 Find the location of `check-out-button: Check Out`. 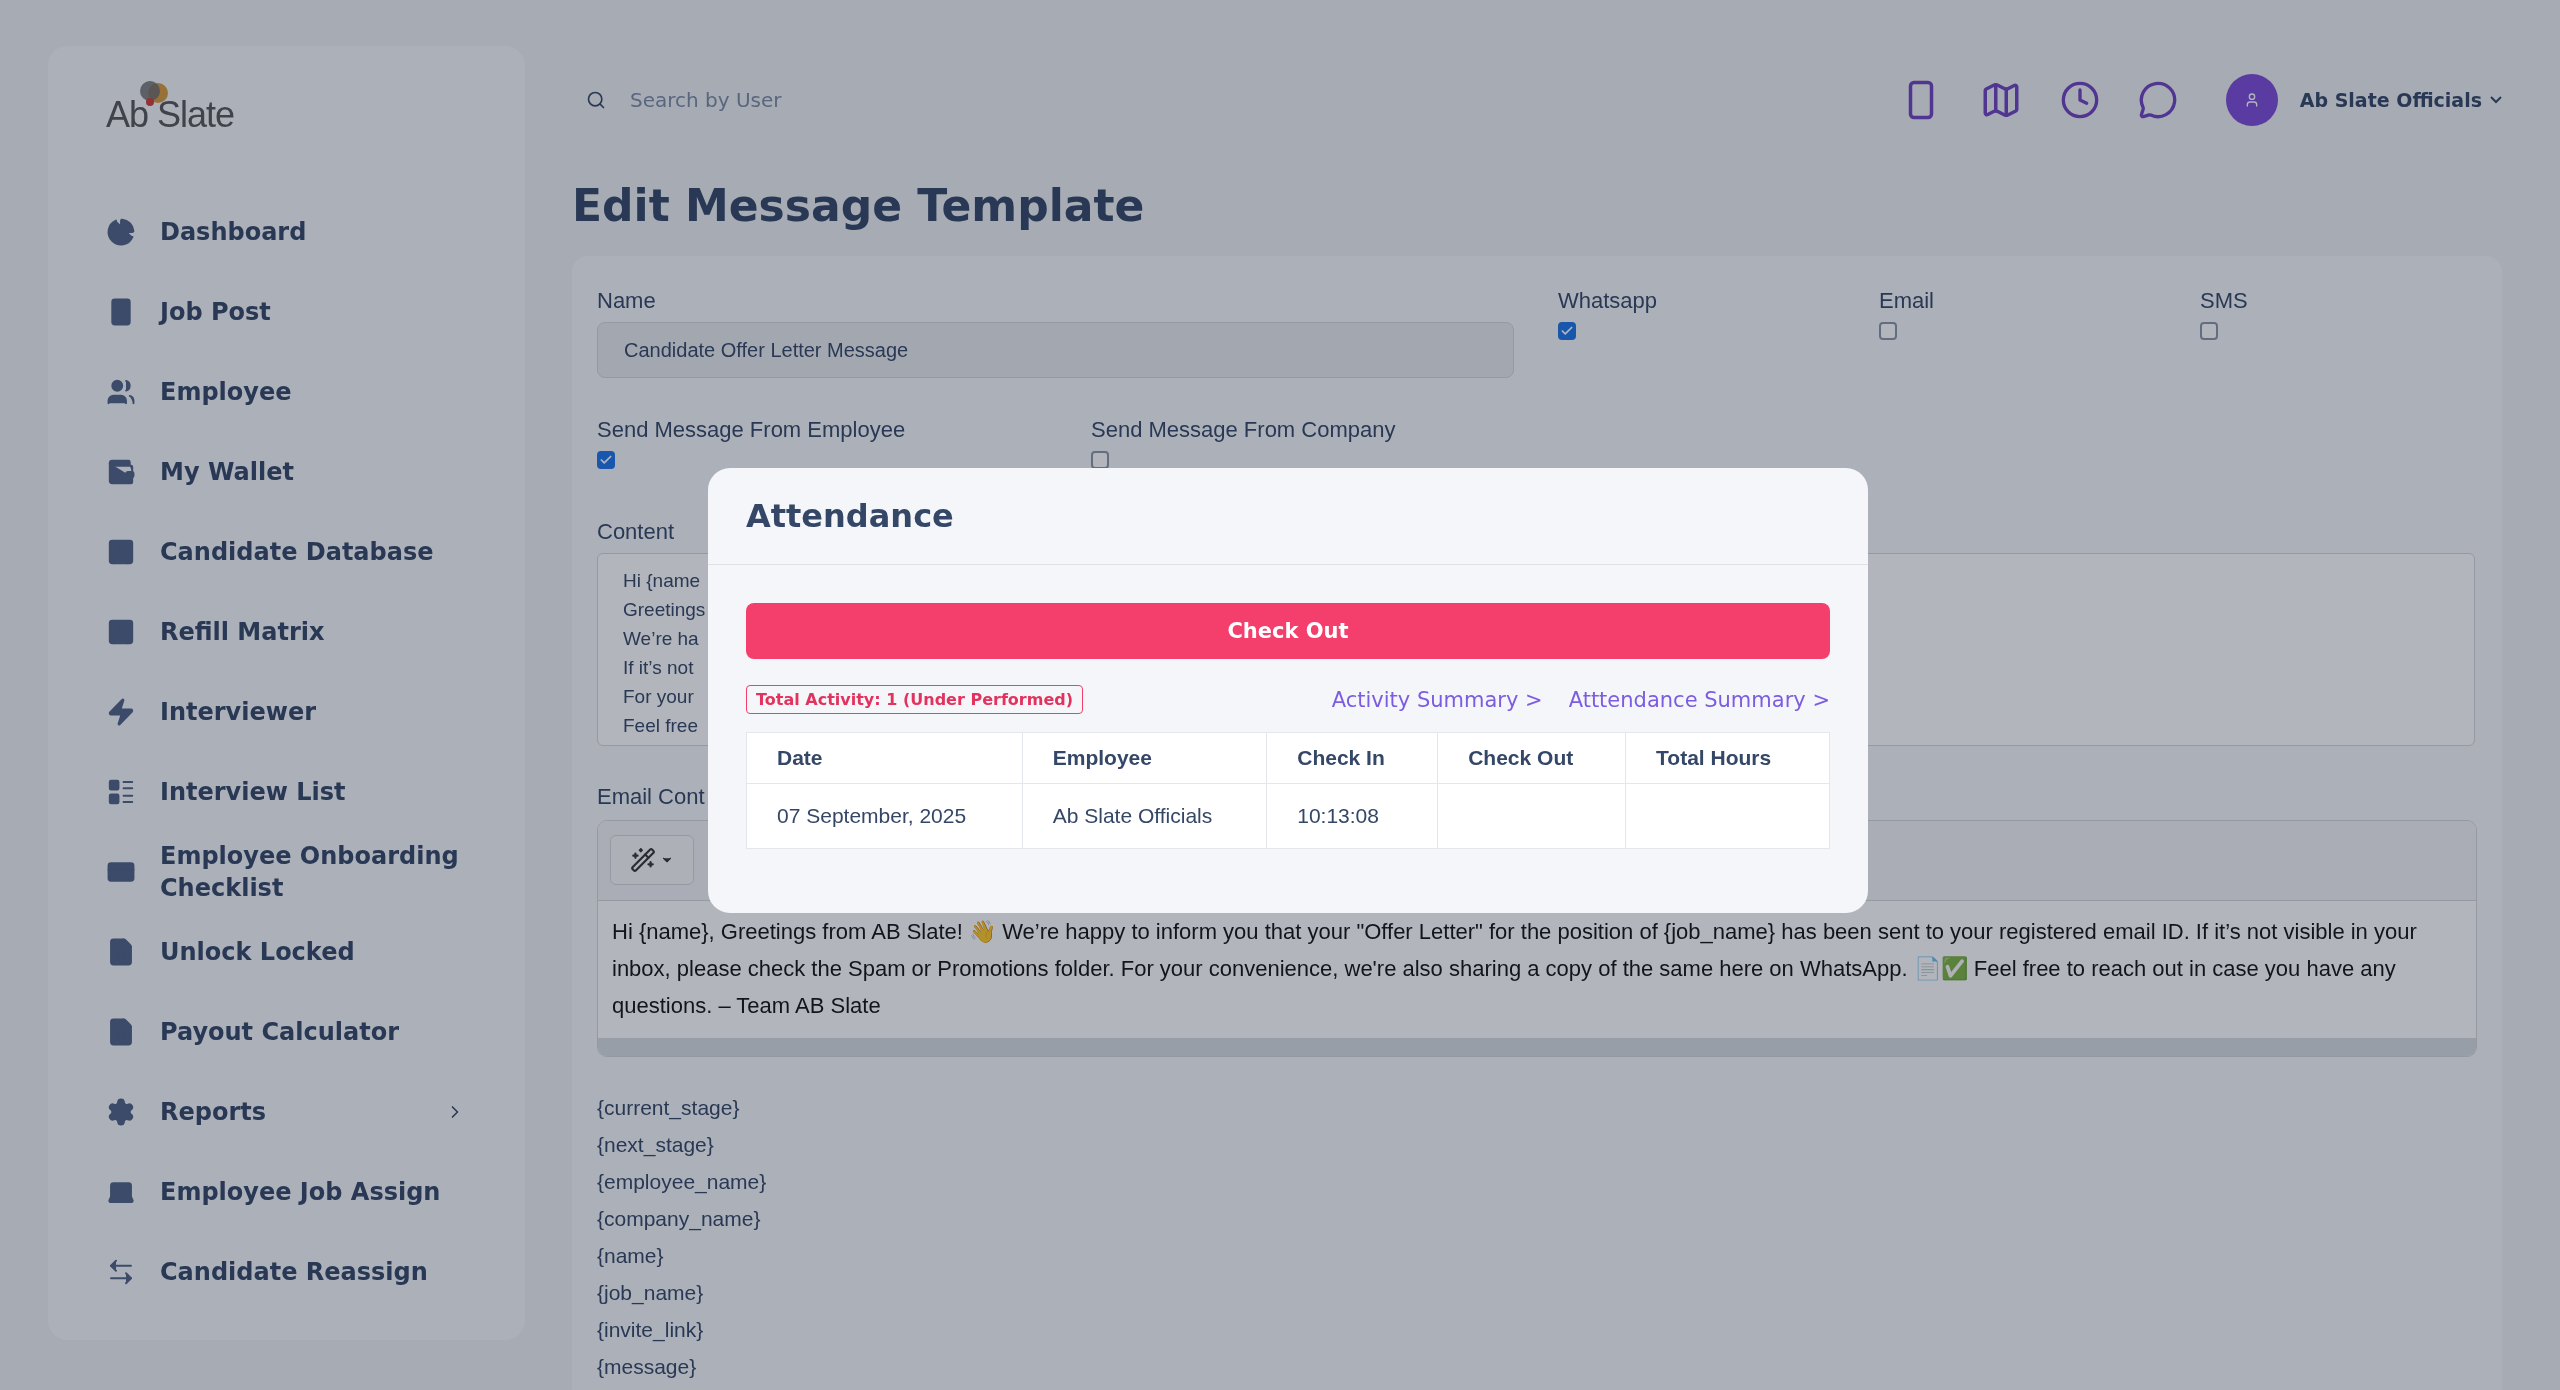

check-out-button: Check Out is located at coordinates (1288, 631).